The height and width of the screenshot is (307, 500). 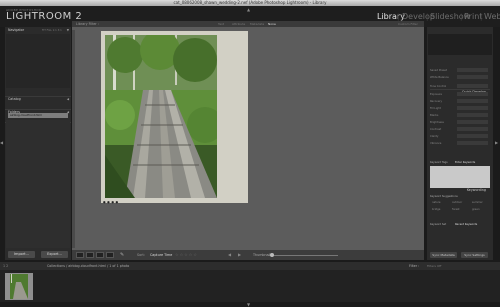 I want to click on secondary-window-buttons: 1 2, so click(x=5, y=266).